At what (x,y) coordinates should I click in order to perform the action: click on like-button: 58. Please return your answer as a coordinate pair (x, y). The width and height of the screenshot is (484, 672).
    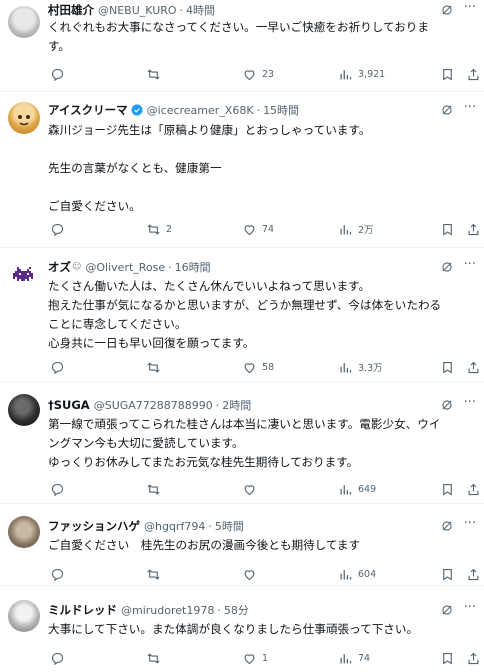
    Looking at the image, I should click on (258, 367).